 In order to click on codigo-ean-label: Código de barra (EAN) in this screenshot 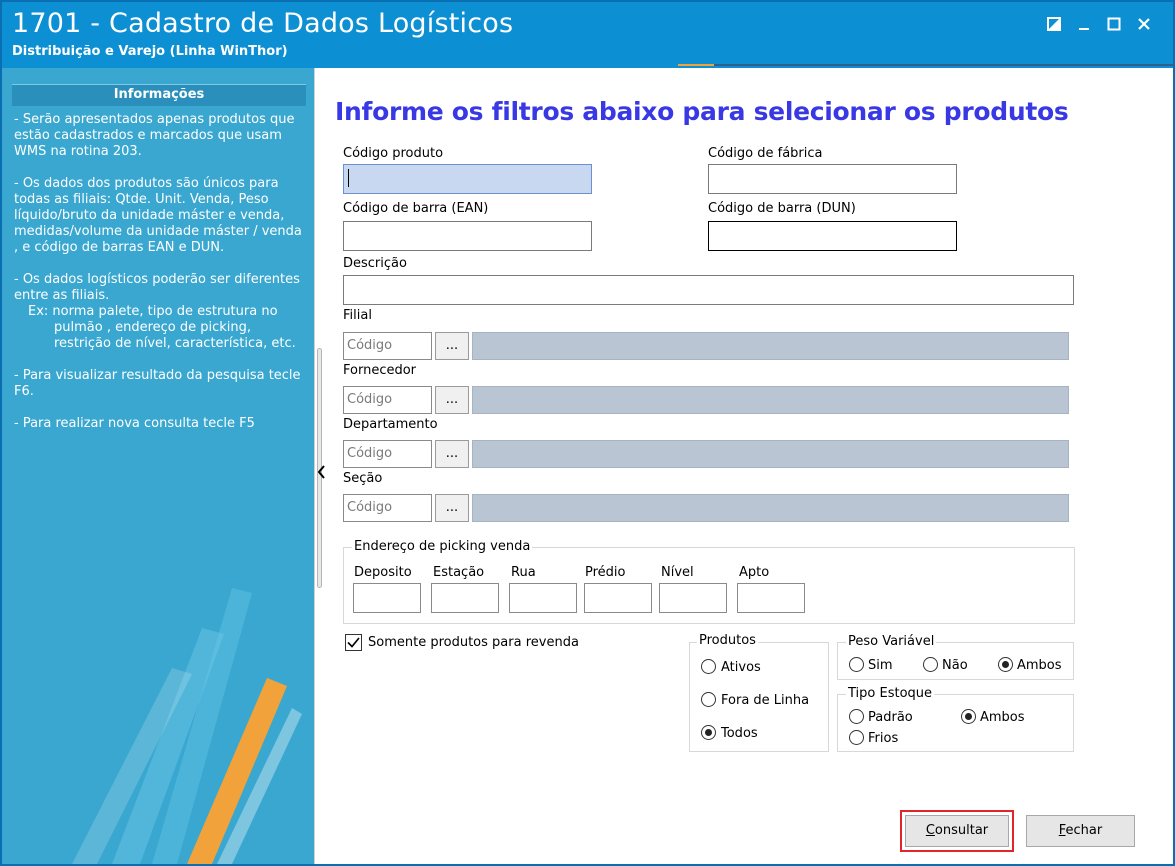, I will do `click(416, 208)`.